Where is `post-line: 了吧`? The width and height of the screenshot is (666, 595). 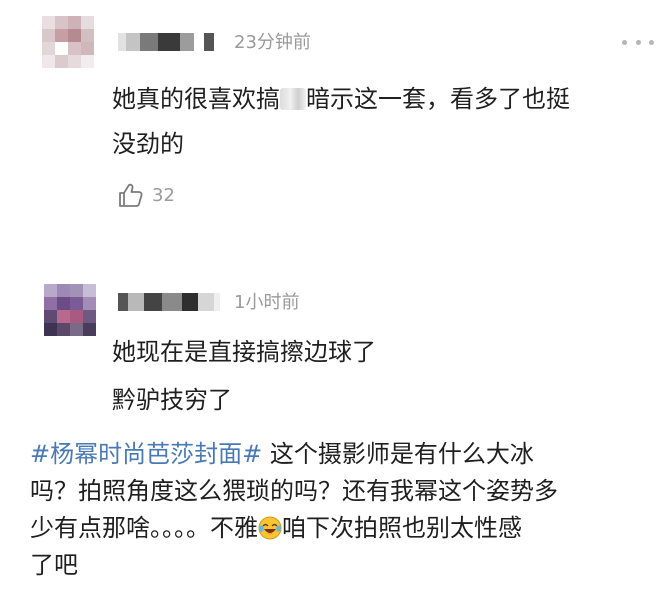
post-line: 了吧 is located at coordinates (54, 565).